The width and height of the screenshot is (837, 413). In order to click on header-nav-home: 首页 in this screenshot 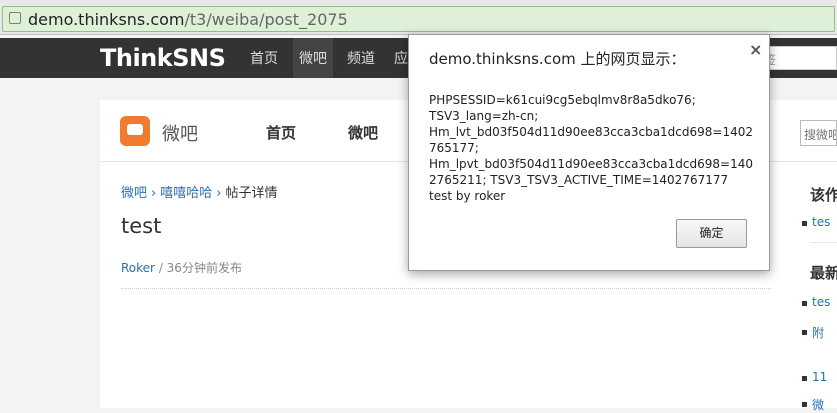, I will do `click(281, 132)`.